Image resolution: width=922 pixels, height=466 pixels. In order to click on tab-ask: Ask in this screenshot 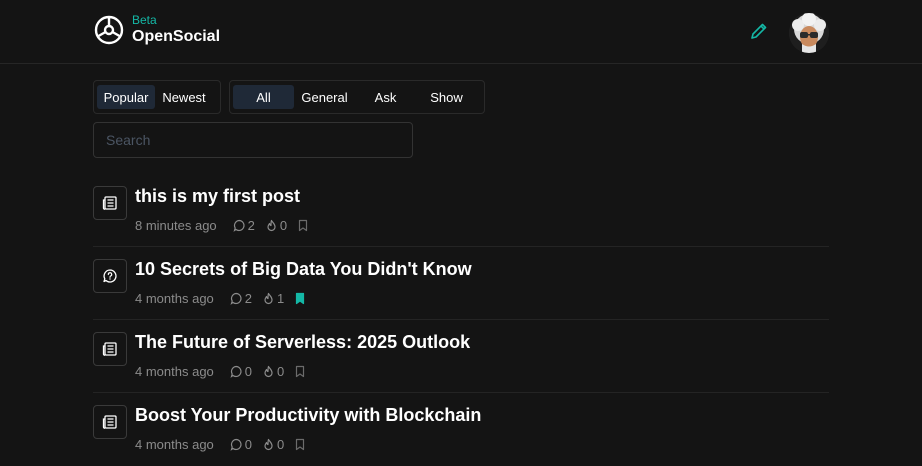, I will do `click(385, 97)`.